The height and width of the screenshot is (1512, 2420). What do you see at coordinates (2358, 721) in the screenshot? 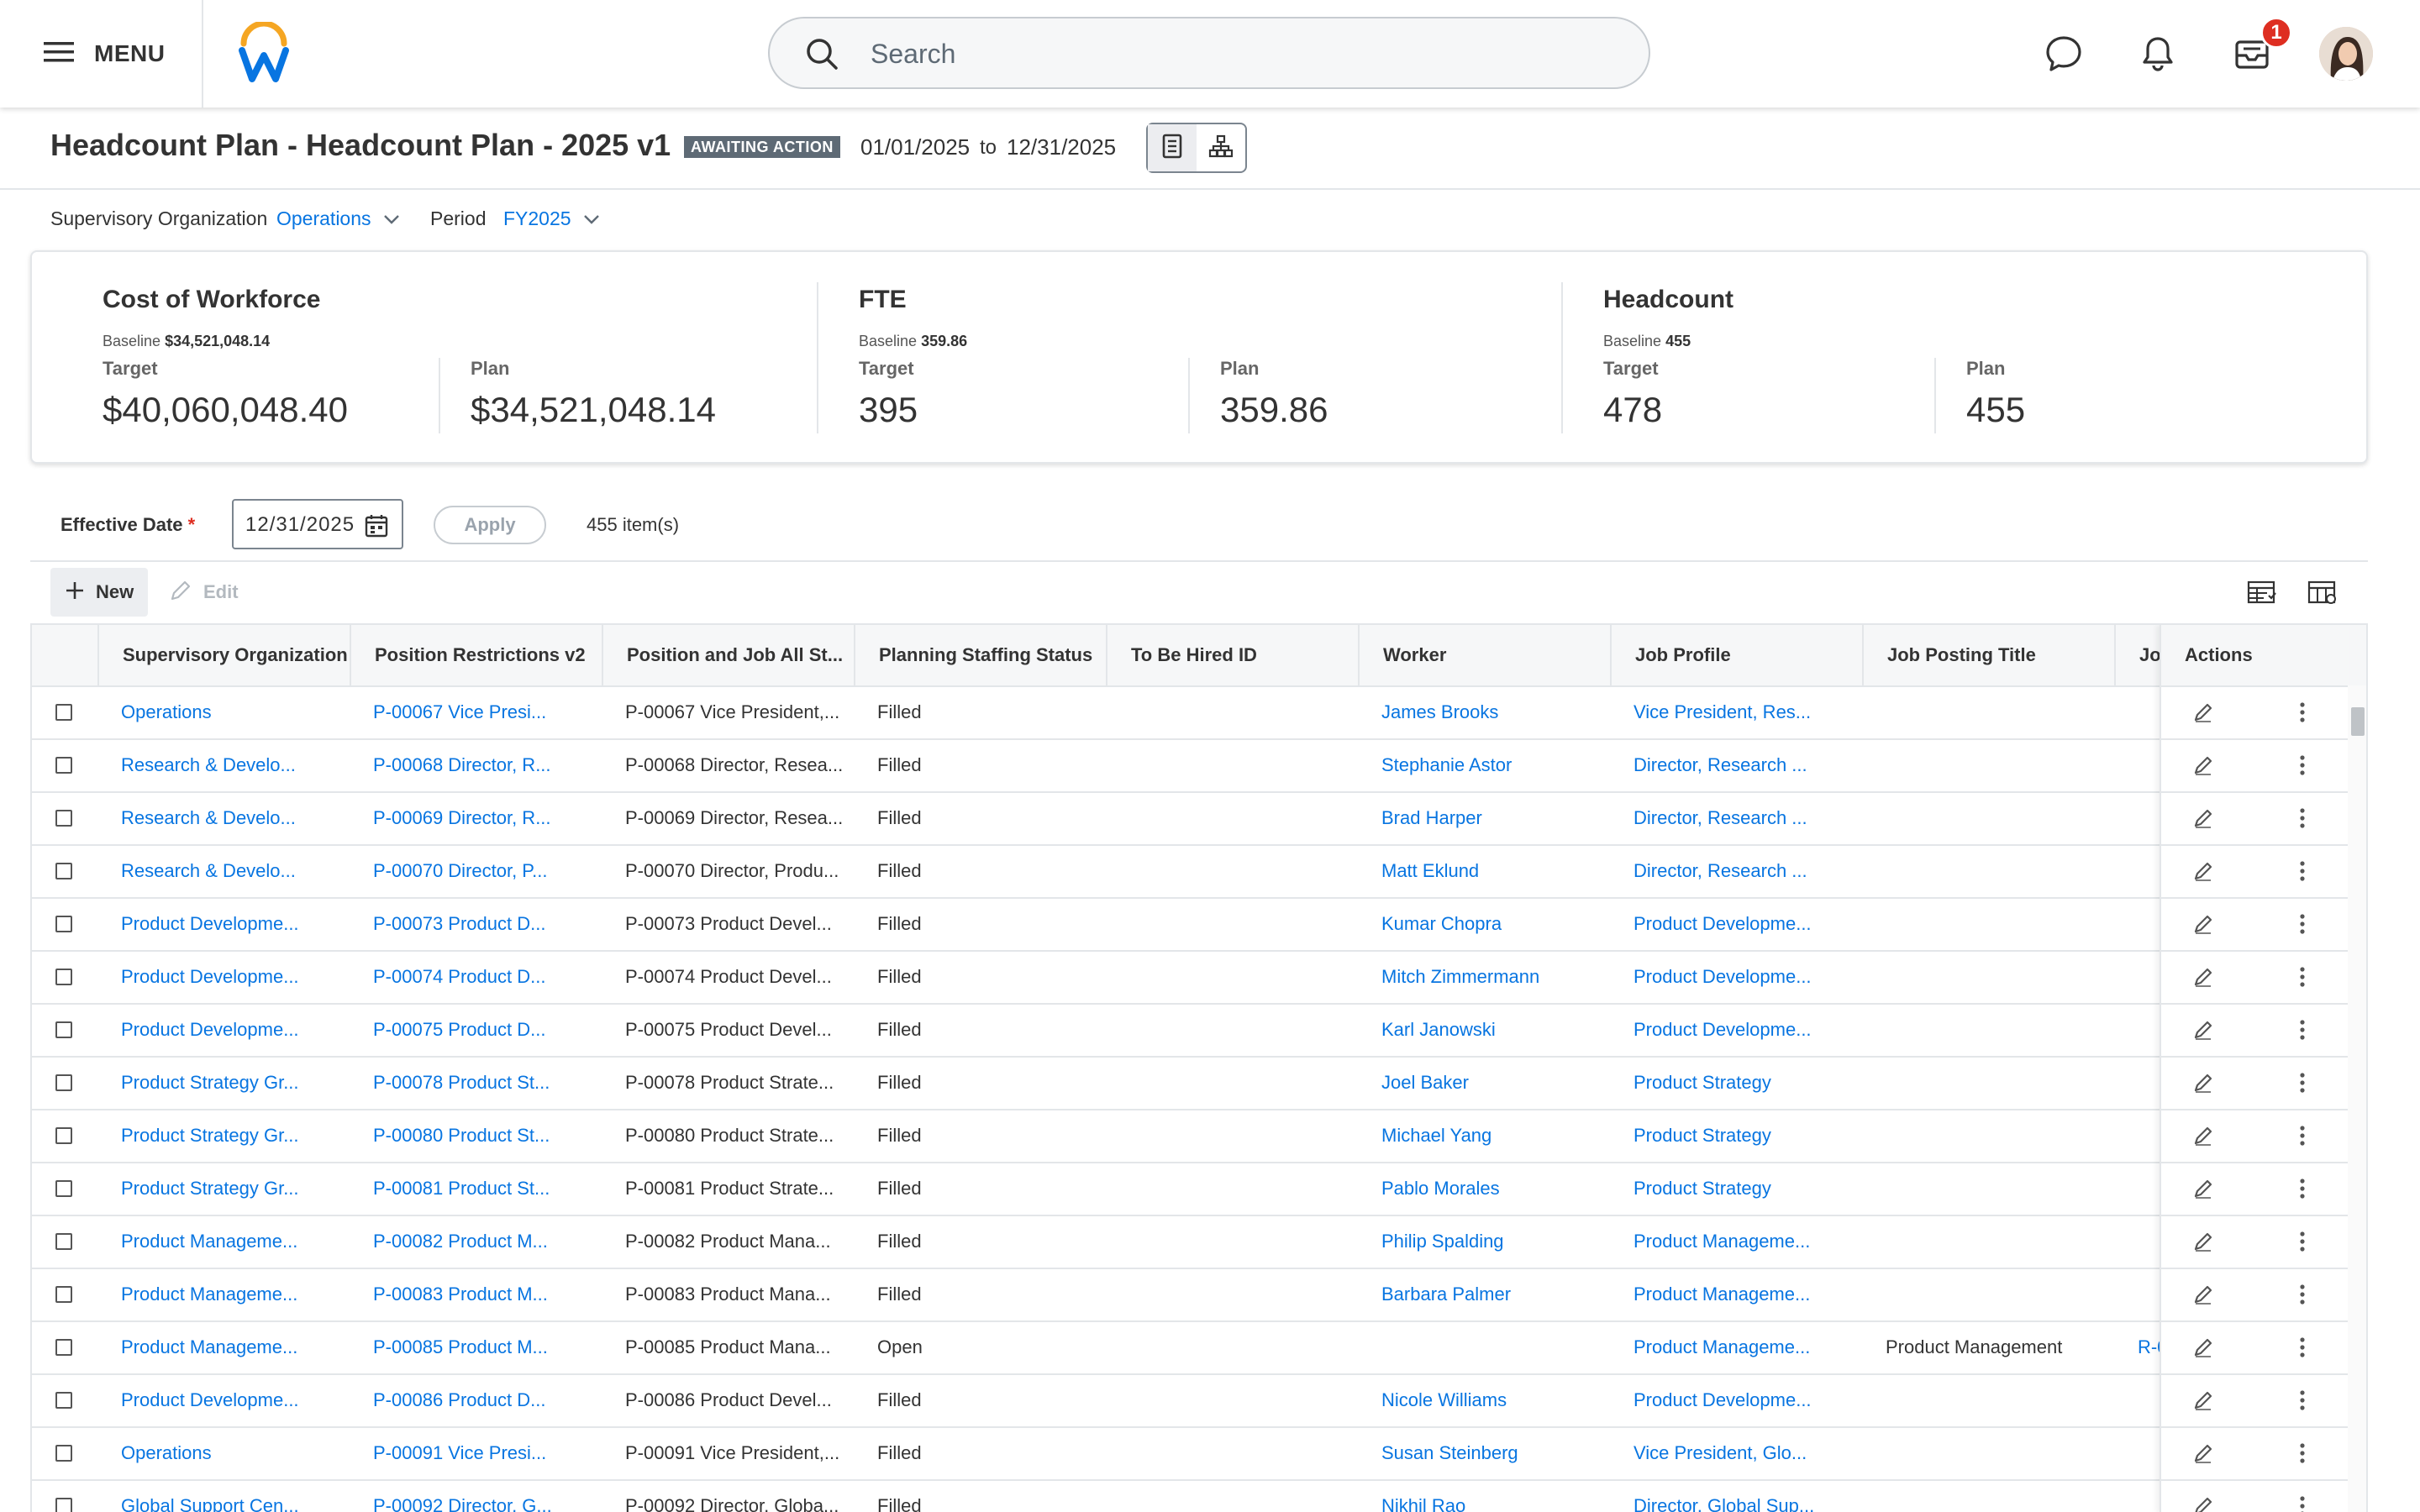
I see `scrollbar-thumb` at bounding box center [2358, 721].